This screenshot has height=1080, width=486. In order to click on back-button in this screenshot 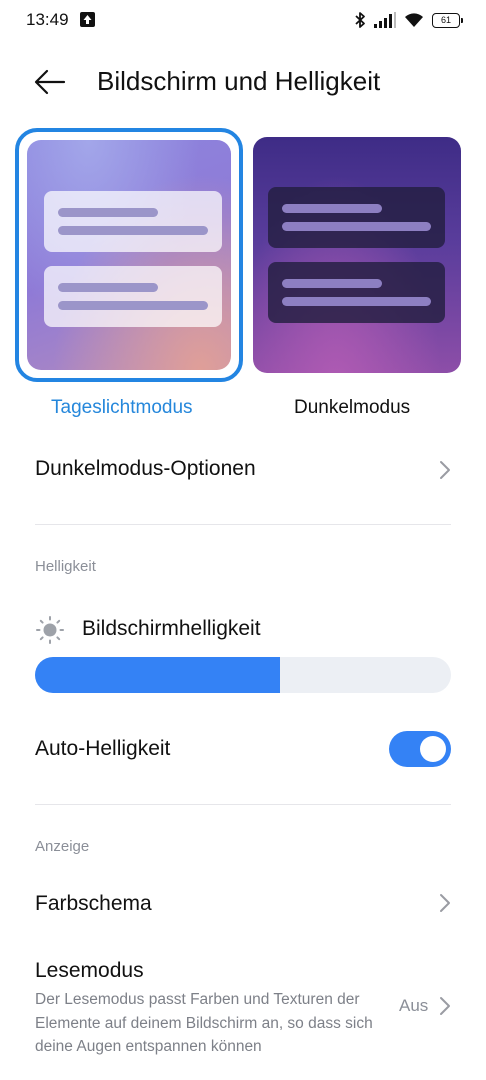, I will do `click(50, 82)`.